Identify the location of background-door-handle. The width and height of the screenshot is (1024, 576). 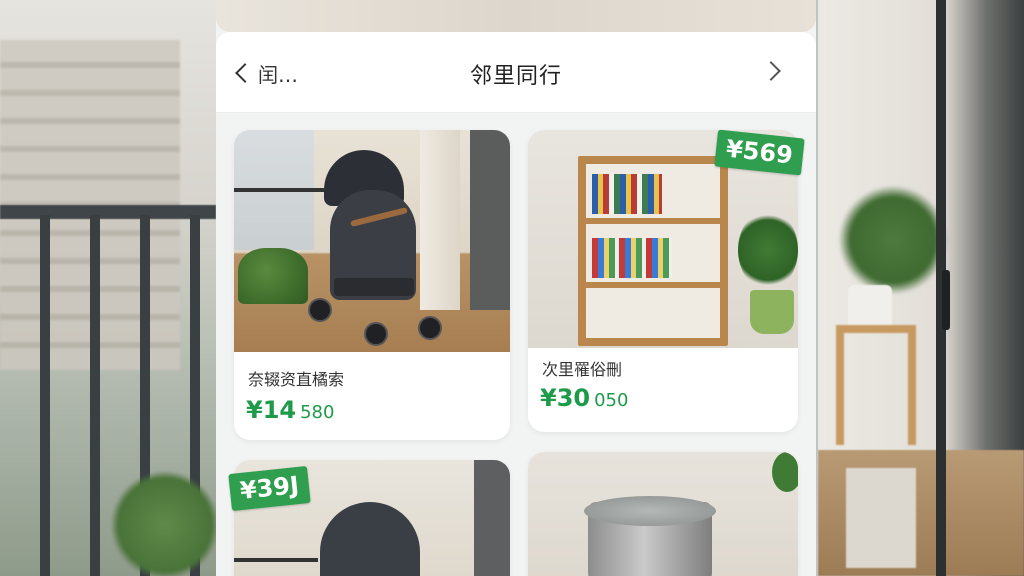
(946, 300).